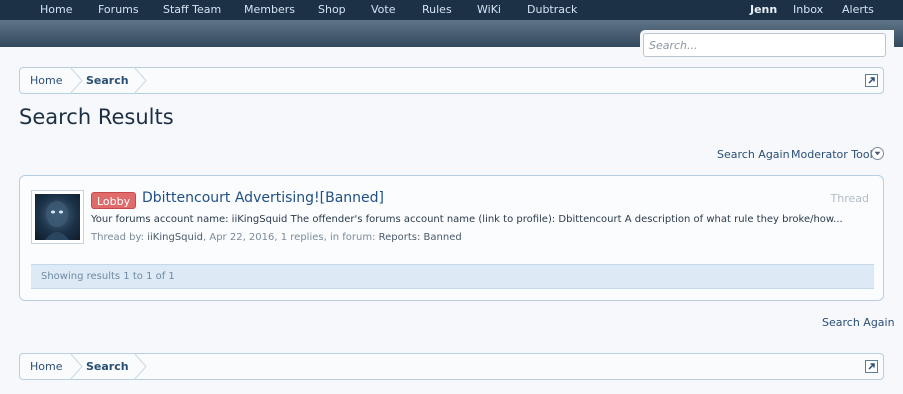  Describe the element at coordinates (96, 117) in the screenshot. I see `page-title: Search Results` at that location.